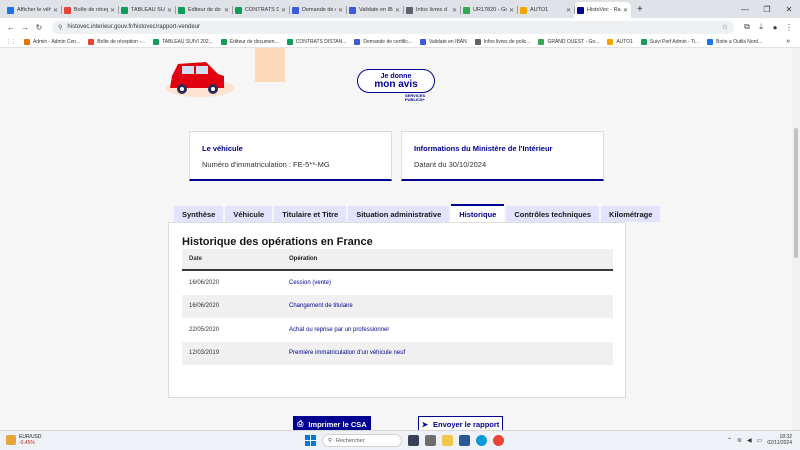 This screenshot has height=450, width=800. Describe the element at coordinates (397, 260) in the screenshot. I see `table-header-row: Date Opération` at that location.